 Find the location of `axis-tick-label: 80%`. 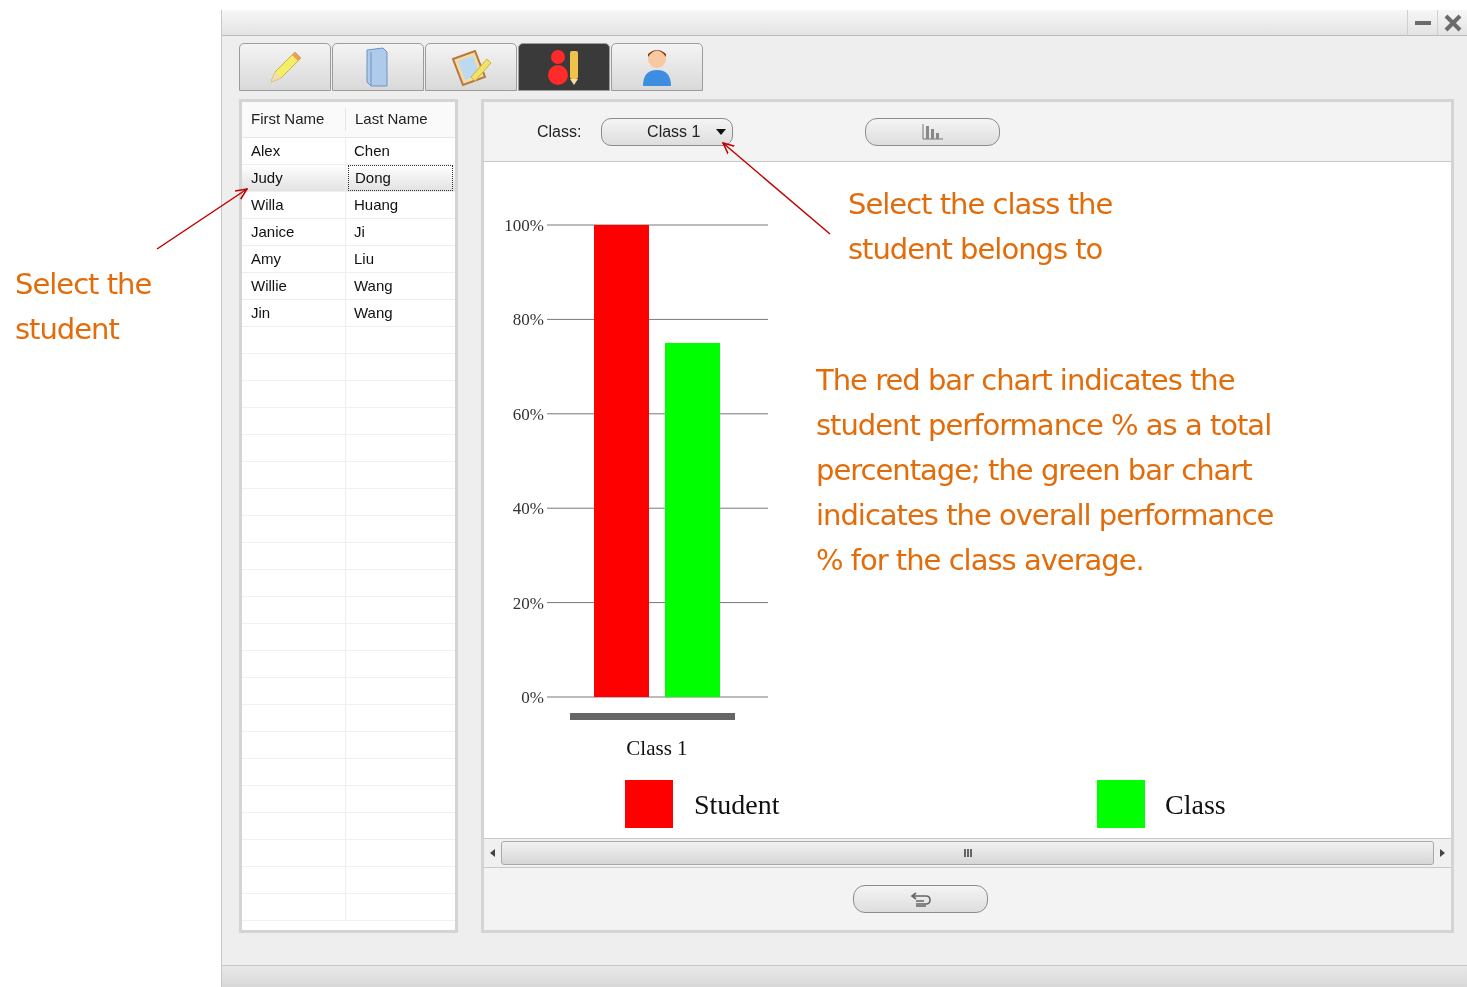

axis-tick-label: 80% is located at coordinates (528, 320).